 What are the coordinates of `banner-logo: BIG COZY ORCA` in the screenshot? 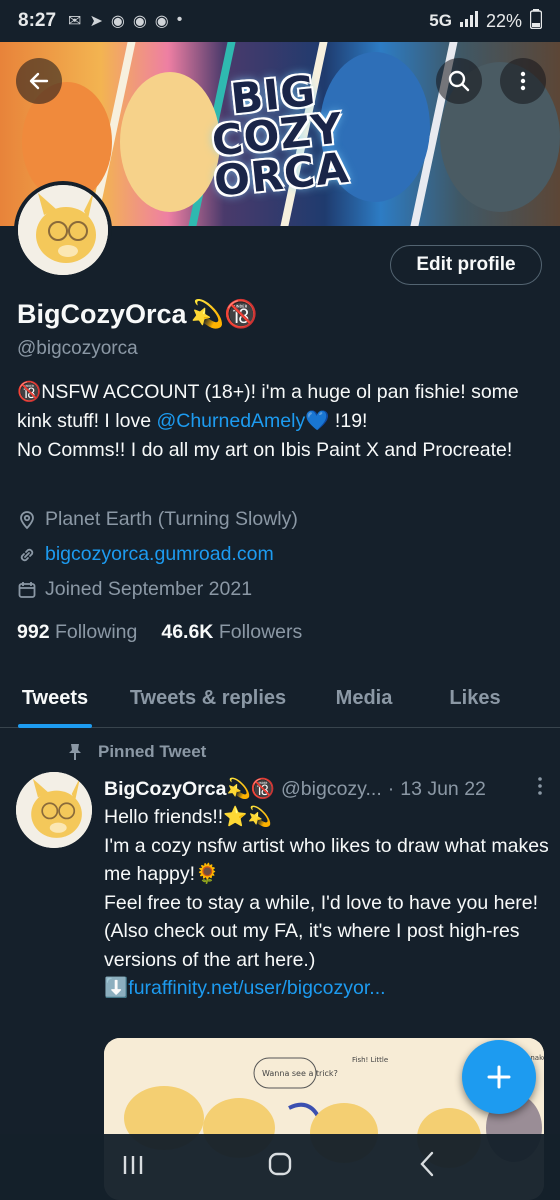 It's located at (278, 134).